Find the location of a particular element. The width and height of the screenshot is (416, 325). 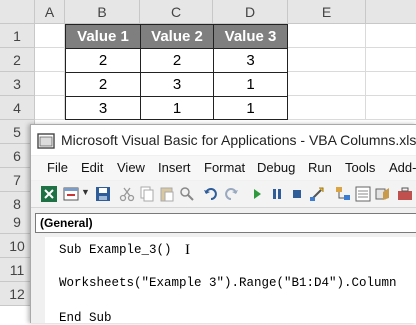

cell-a3 is located at coordinates (50, 84).